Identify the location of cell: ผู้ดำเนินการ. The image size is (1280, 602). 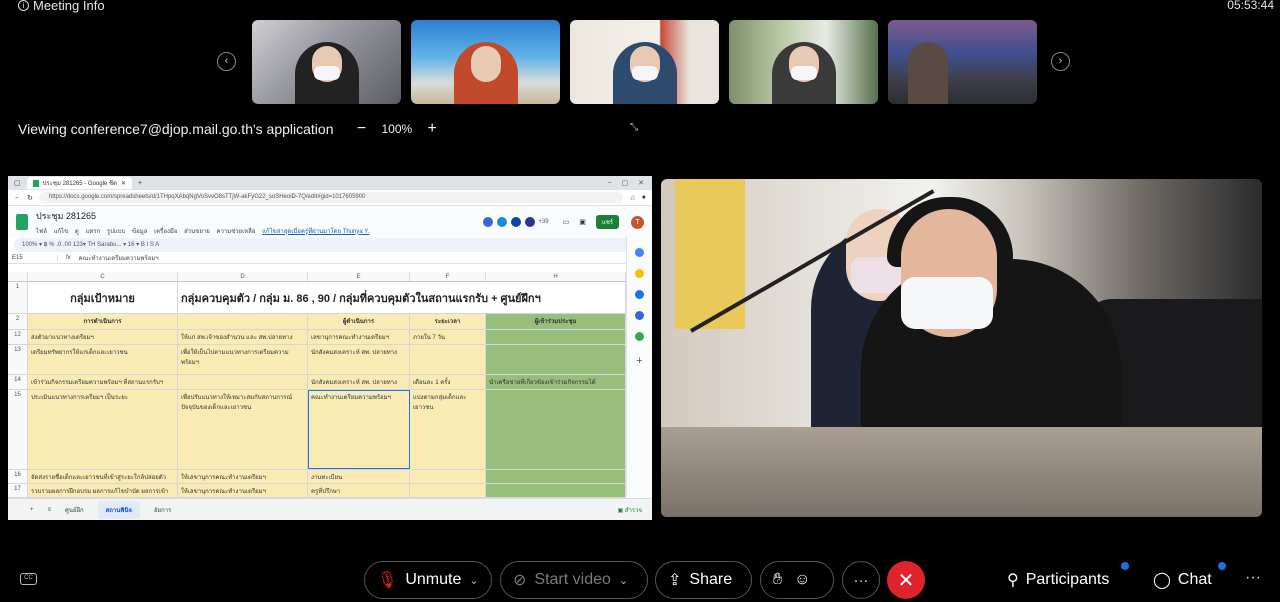
(359, 321).